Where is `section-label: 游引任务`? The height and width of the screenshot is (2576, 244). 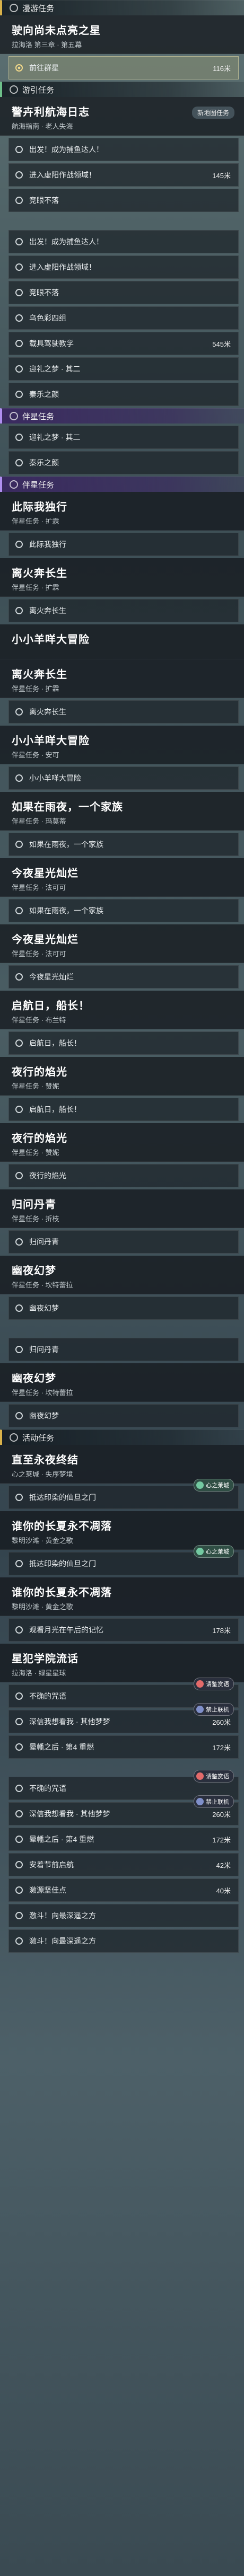 section-label: 游引任务 is located at coordinates (38, 90).